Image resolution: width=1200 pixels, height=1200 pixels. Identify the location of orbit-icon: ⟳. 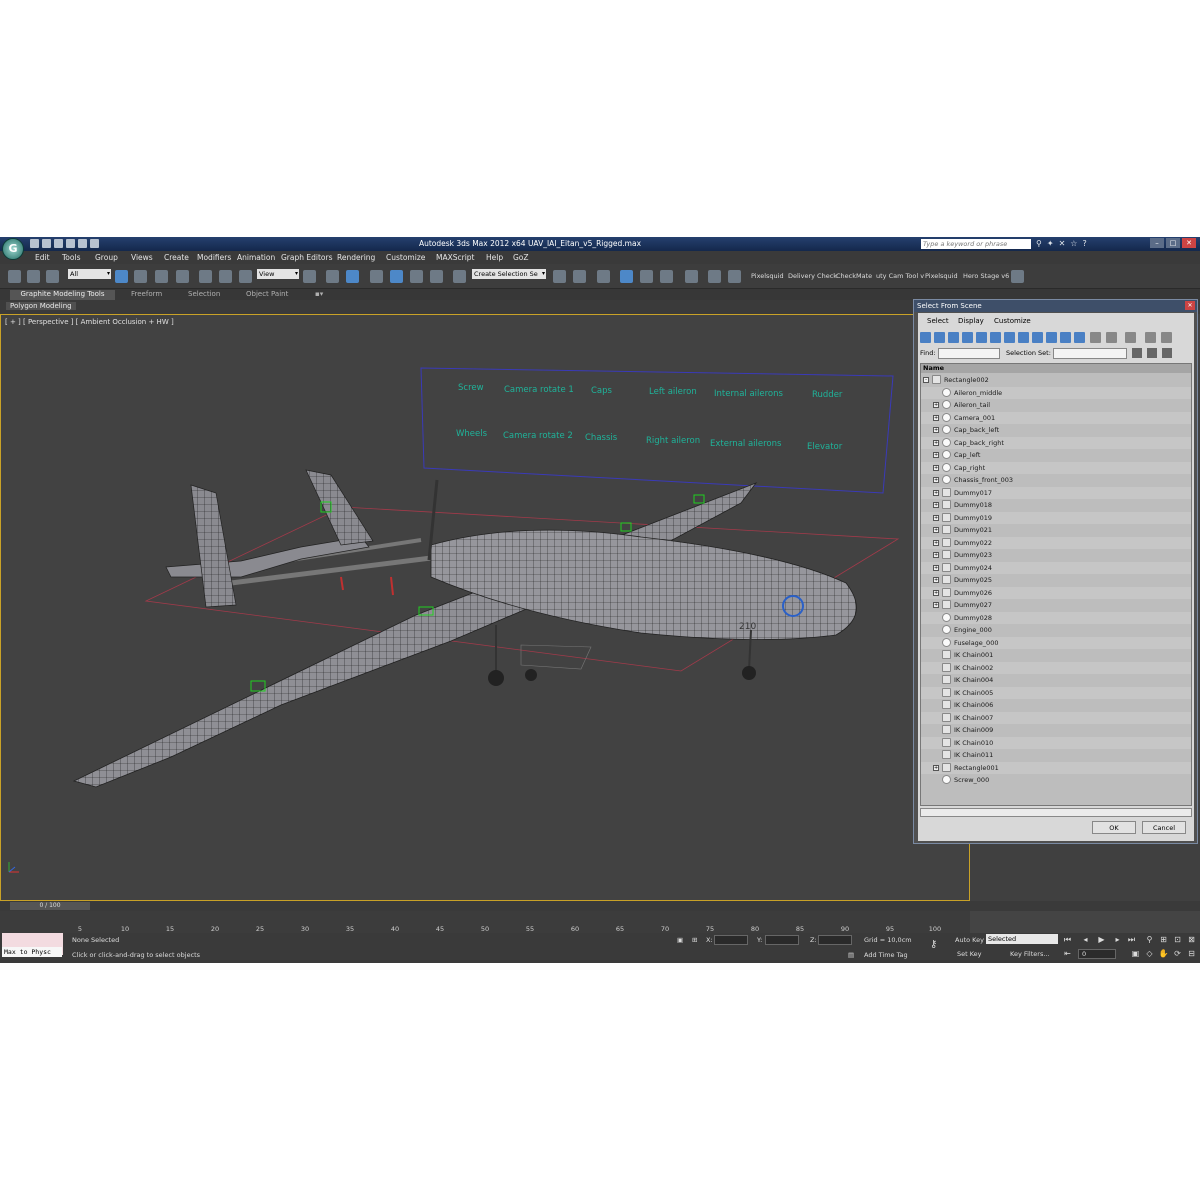
(1177, 954).